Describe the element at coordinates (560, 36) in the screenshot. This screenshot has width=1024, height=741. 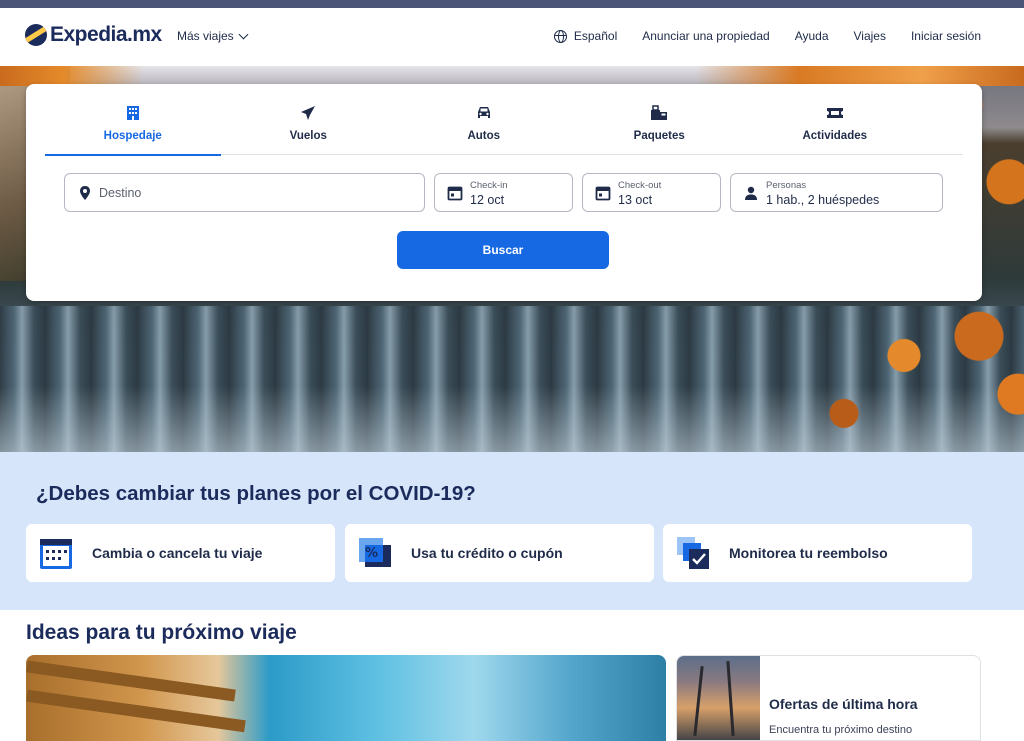
I see `globe-icon` at that location.